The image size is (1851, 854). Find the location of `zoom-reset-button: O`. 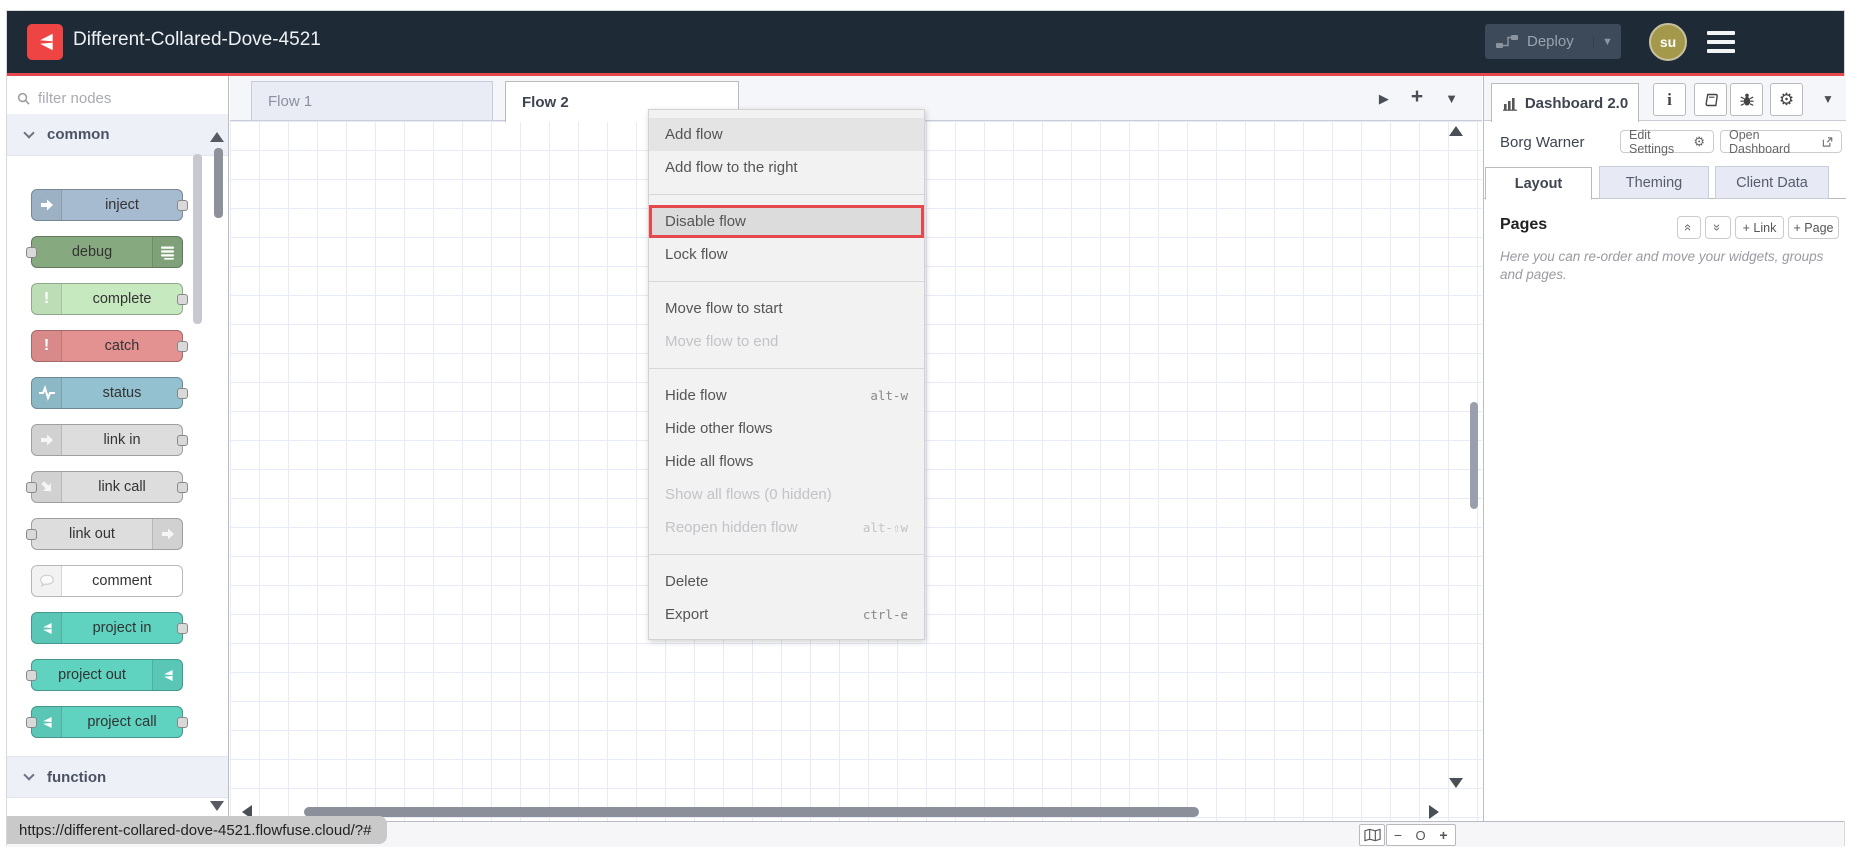

zoom-reset-button: O is located at coordinates (1421, 835).